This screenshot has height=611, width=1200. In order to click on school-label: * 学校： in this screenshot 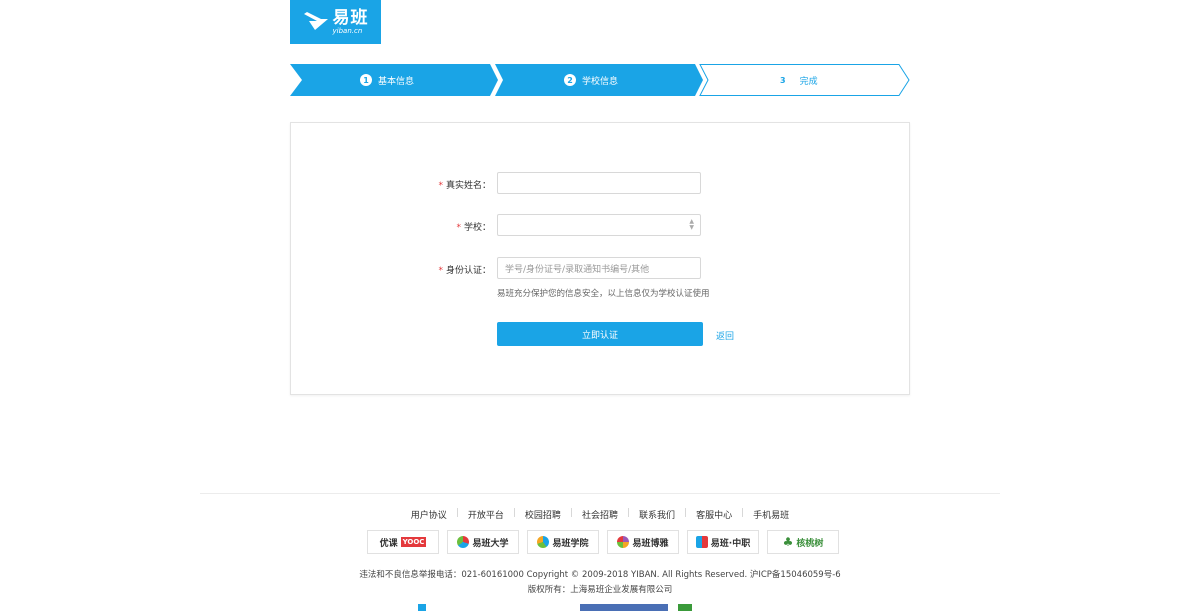, I will do `click(473, 228)`.